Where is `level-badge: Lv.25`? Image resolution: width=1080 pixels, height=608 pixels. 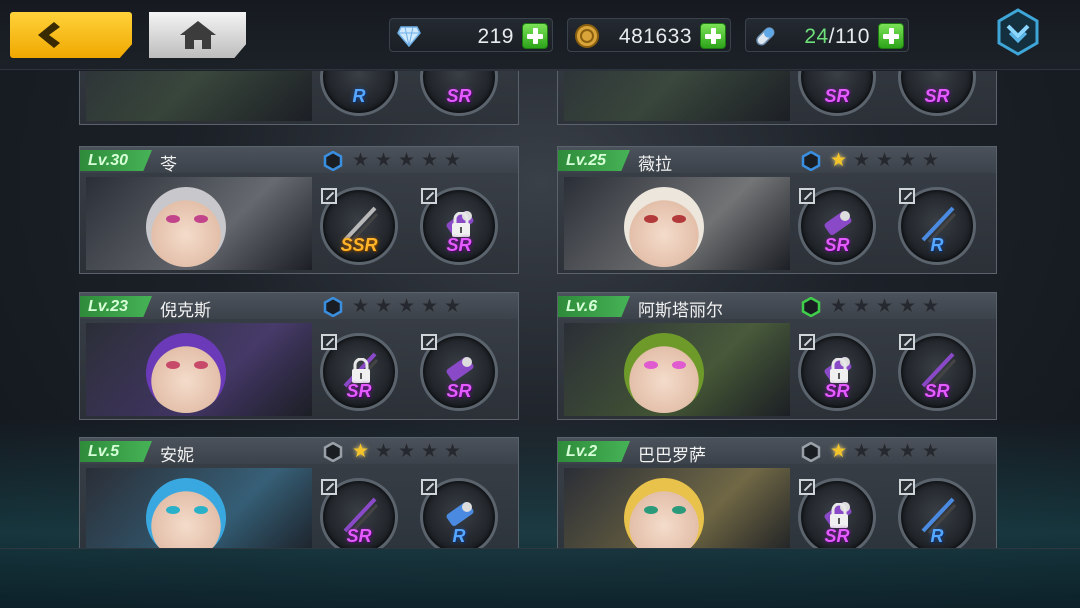 level-badge: Lv.25 is located at coordinates (594, 160).